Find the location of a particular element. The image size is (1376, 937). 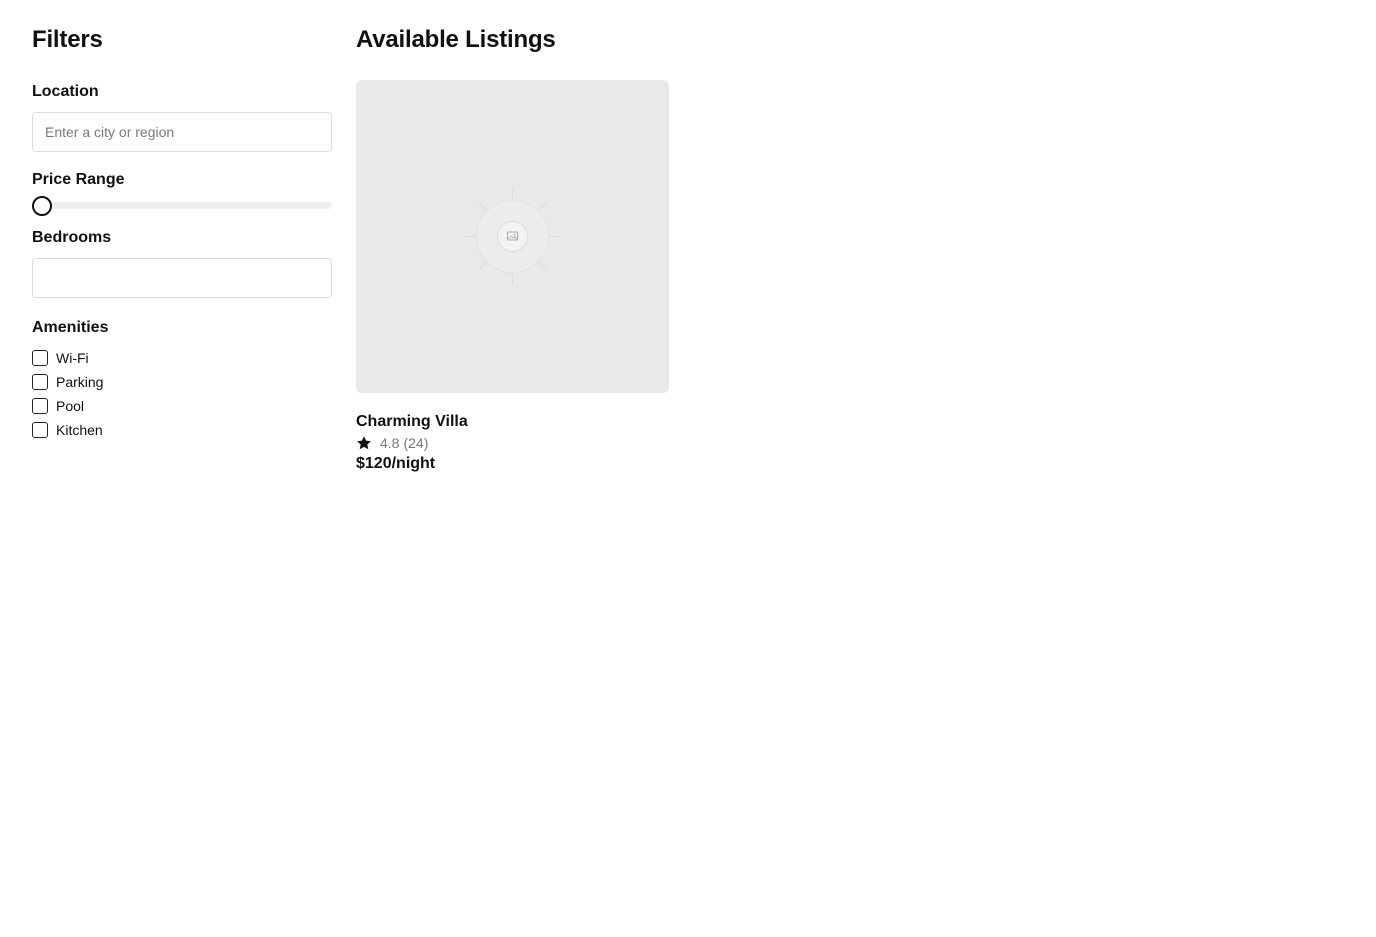

star-icon is located at coordinates (364, 443).